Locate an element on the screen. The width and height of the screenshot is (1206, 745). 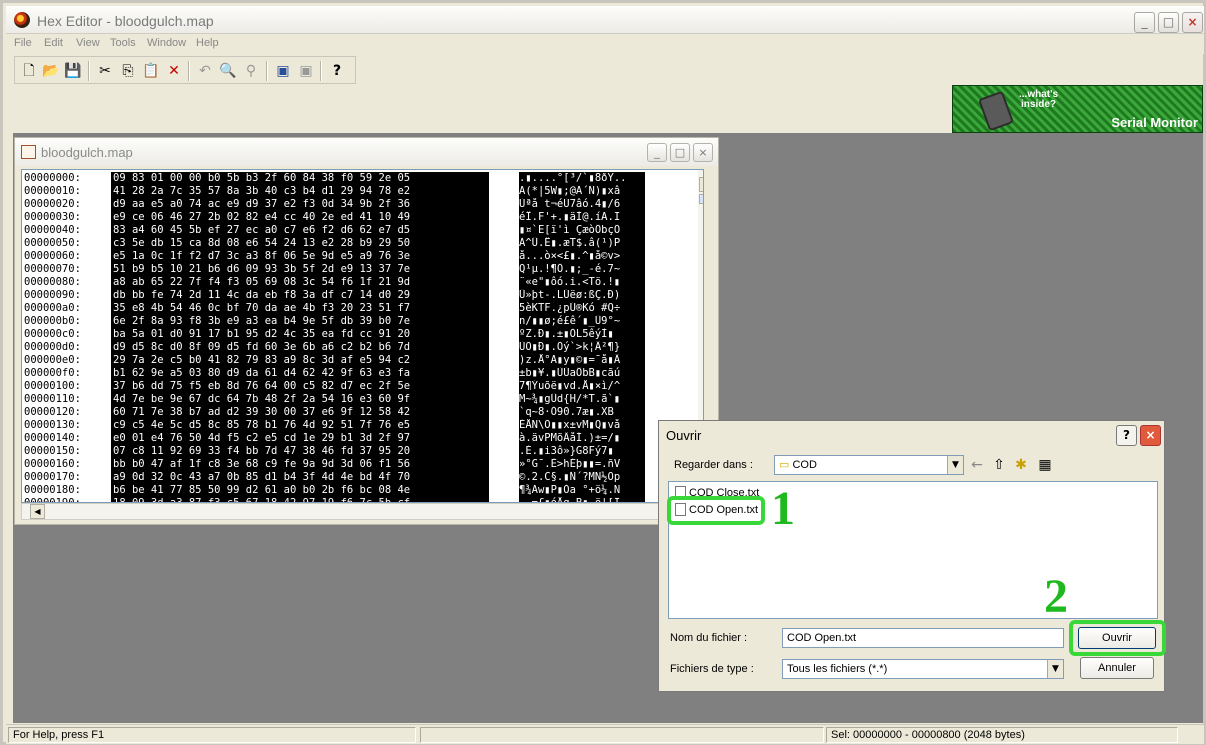
back-icon: ← is located at coordinates (977, 465).